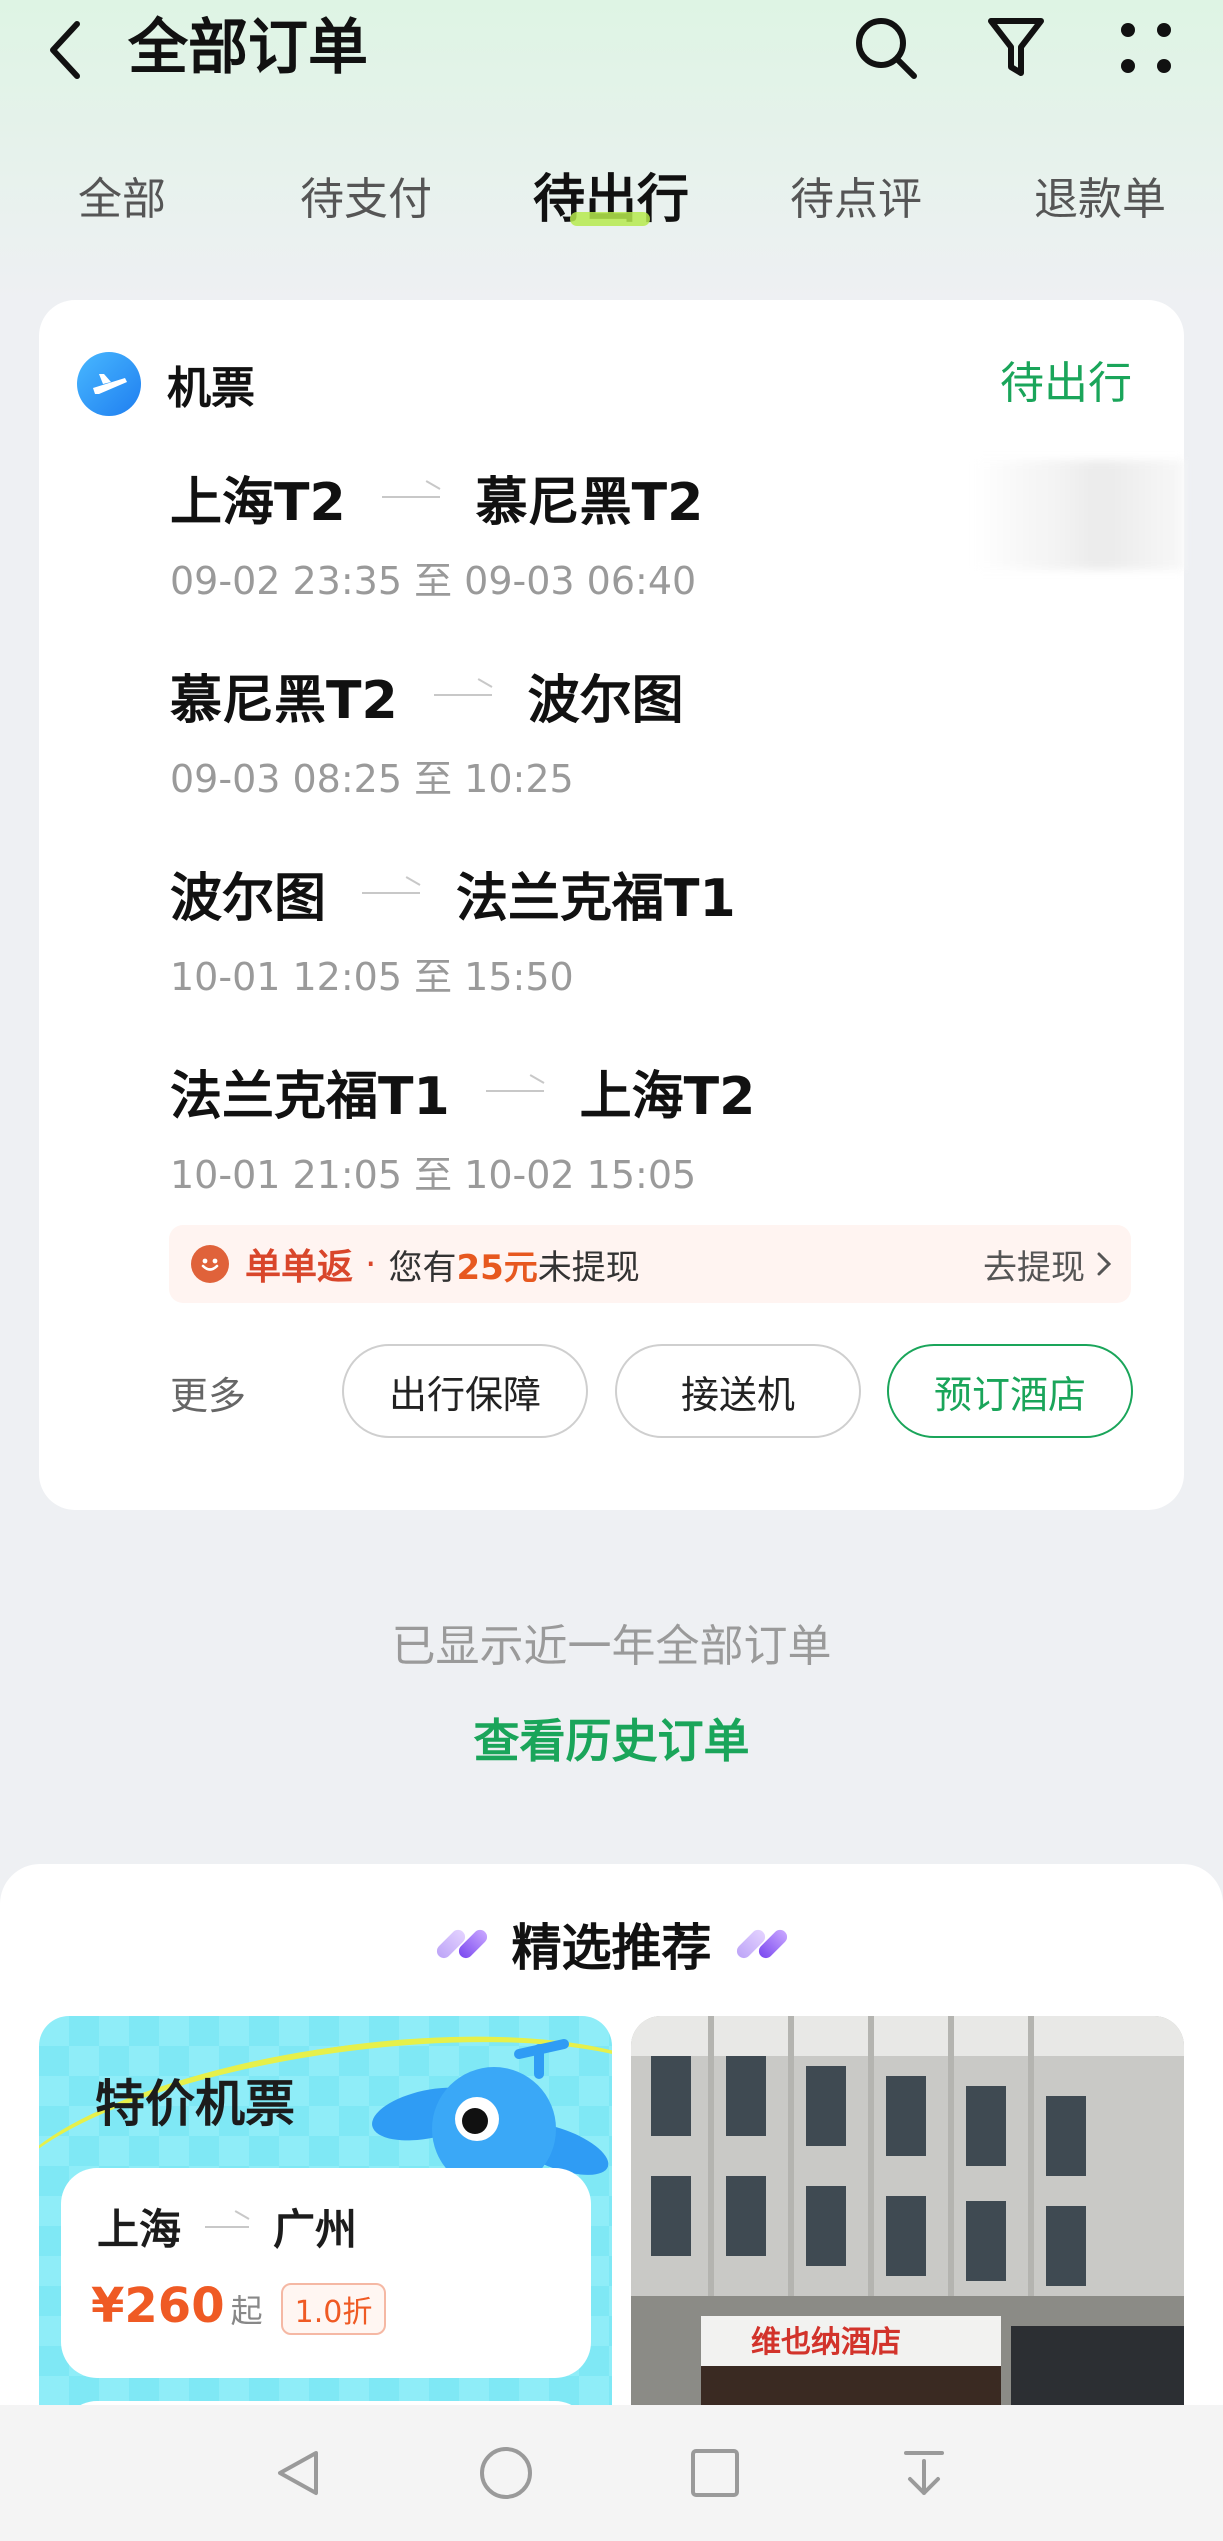 Image resolution: width=1223 pixels, height=2541 pixels. I want to click on more-grid-icon, so click(1146, 48).